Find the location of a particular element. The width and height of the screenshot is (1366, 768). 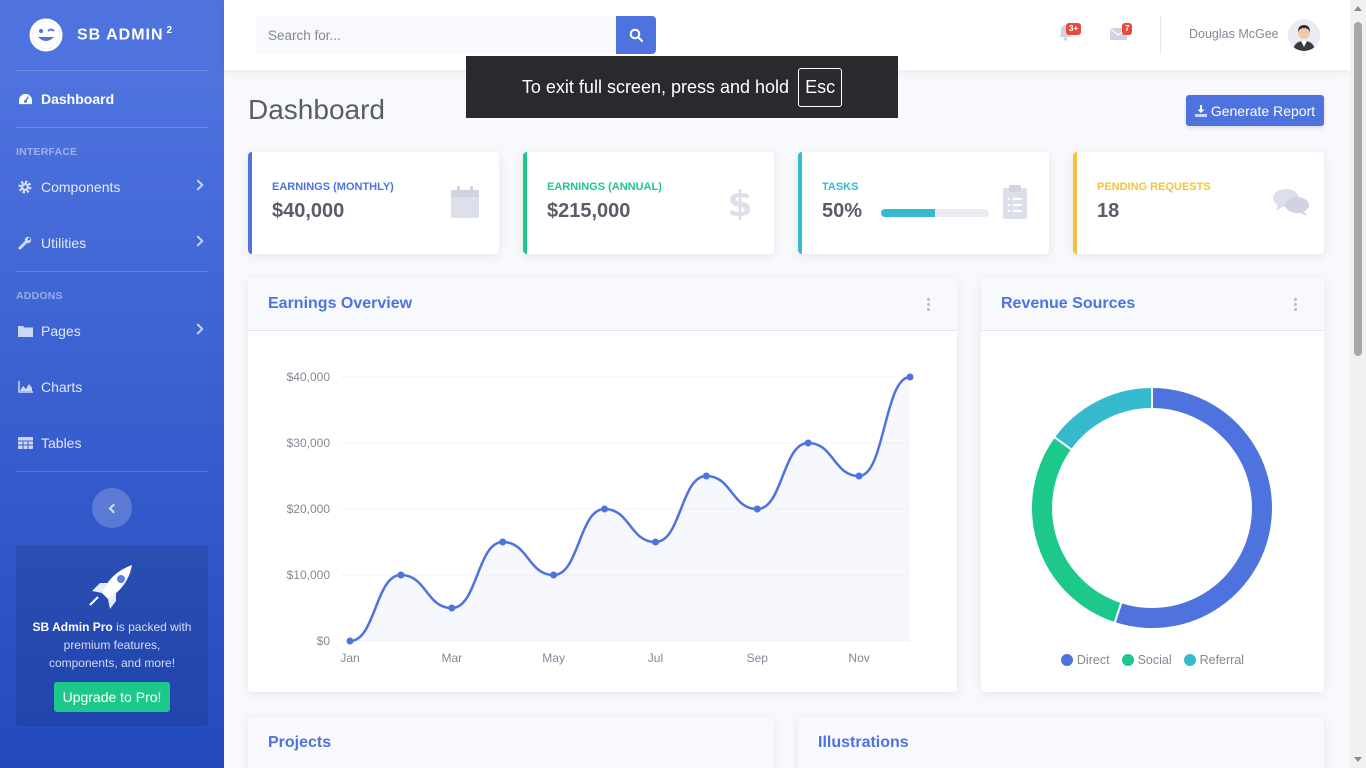

y-tick-label: $10,000 is located at coordinates (309, 575).